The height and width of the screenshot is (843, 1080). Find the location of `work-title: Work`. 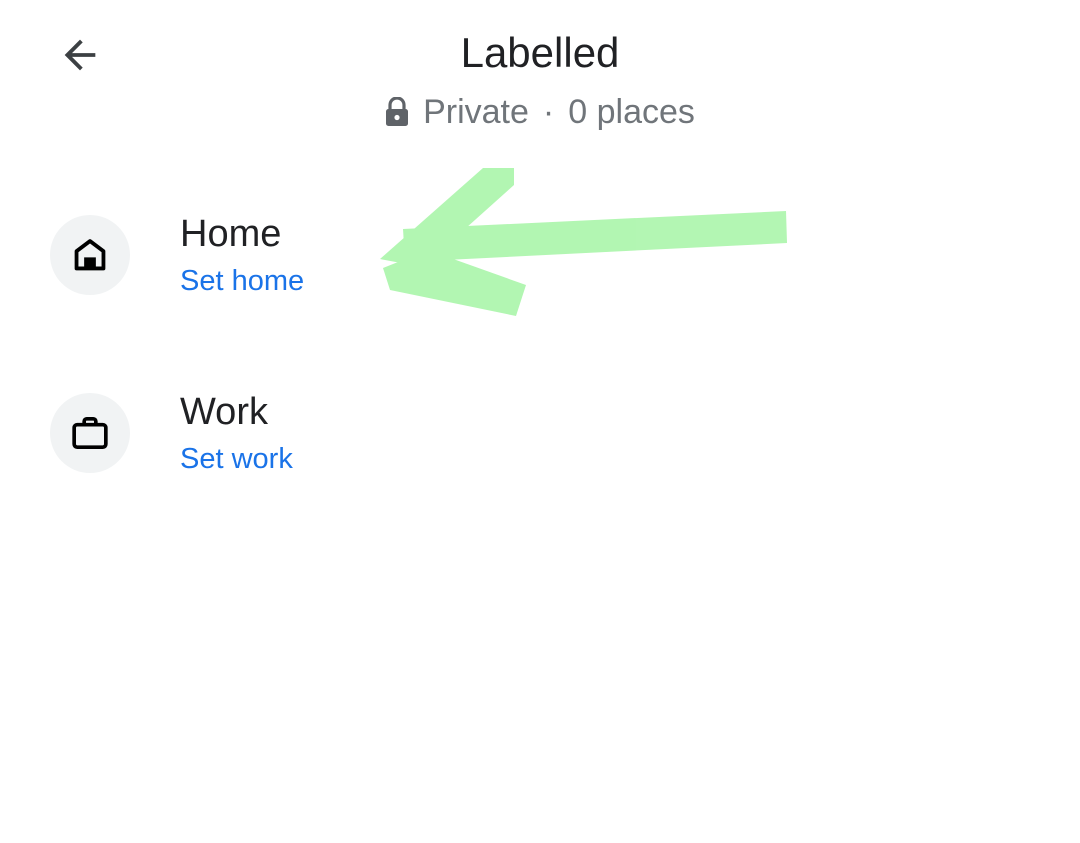

work-title: Work is located at coordinates (224, 412).